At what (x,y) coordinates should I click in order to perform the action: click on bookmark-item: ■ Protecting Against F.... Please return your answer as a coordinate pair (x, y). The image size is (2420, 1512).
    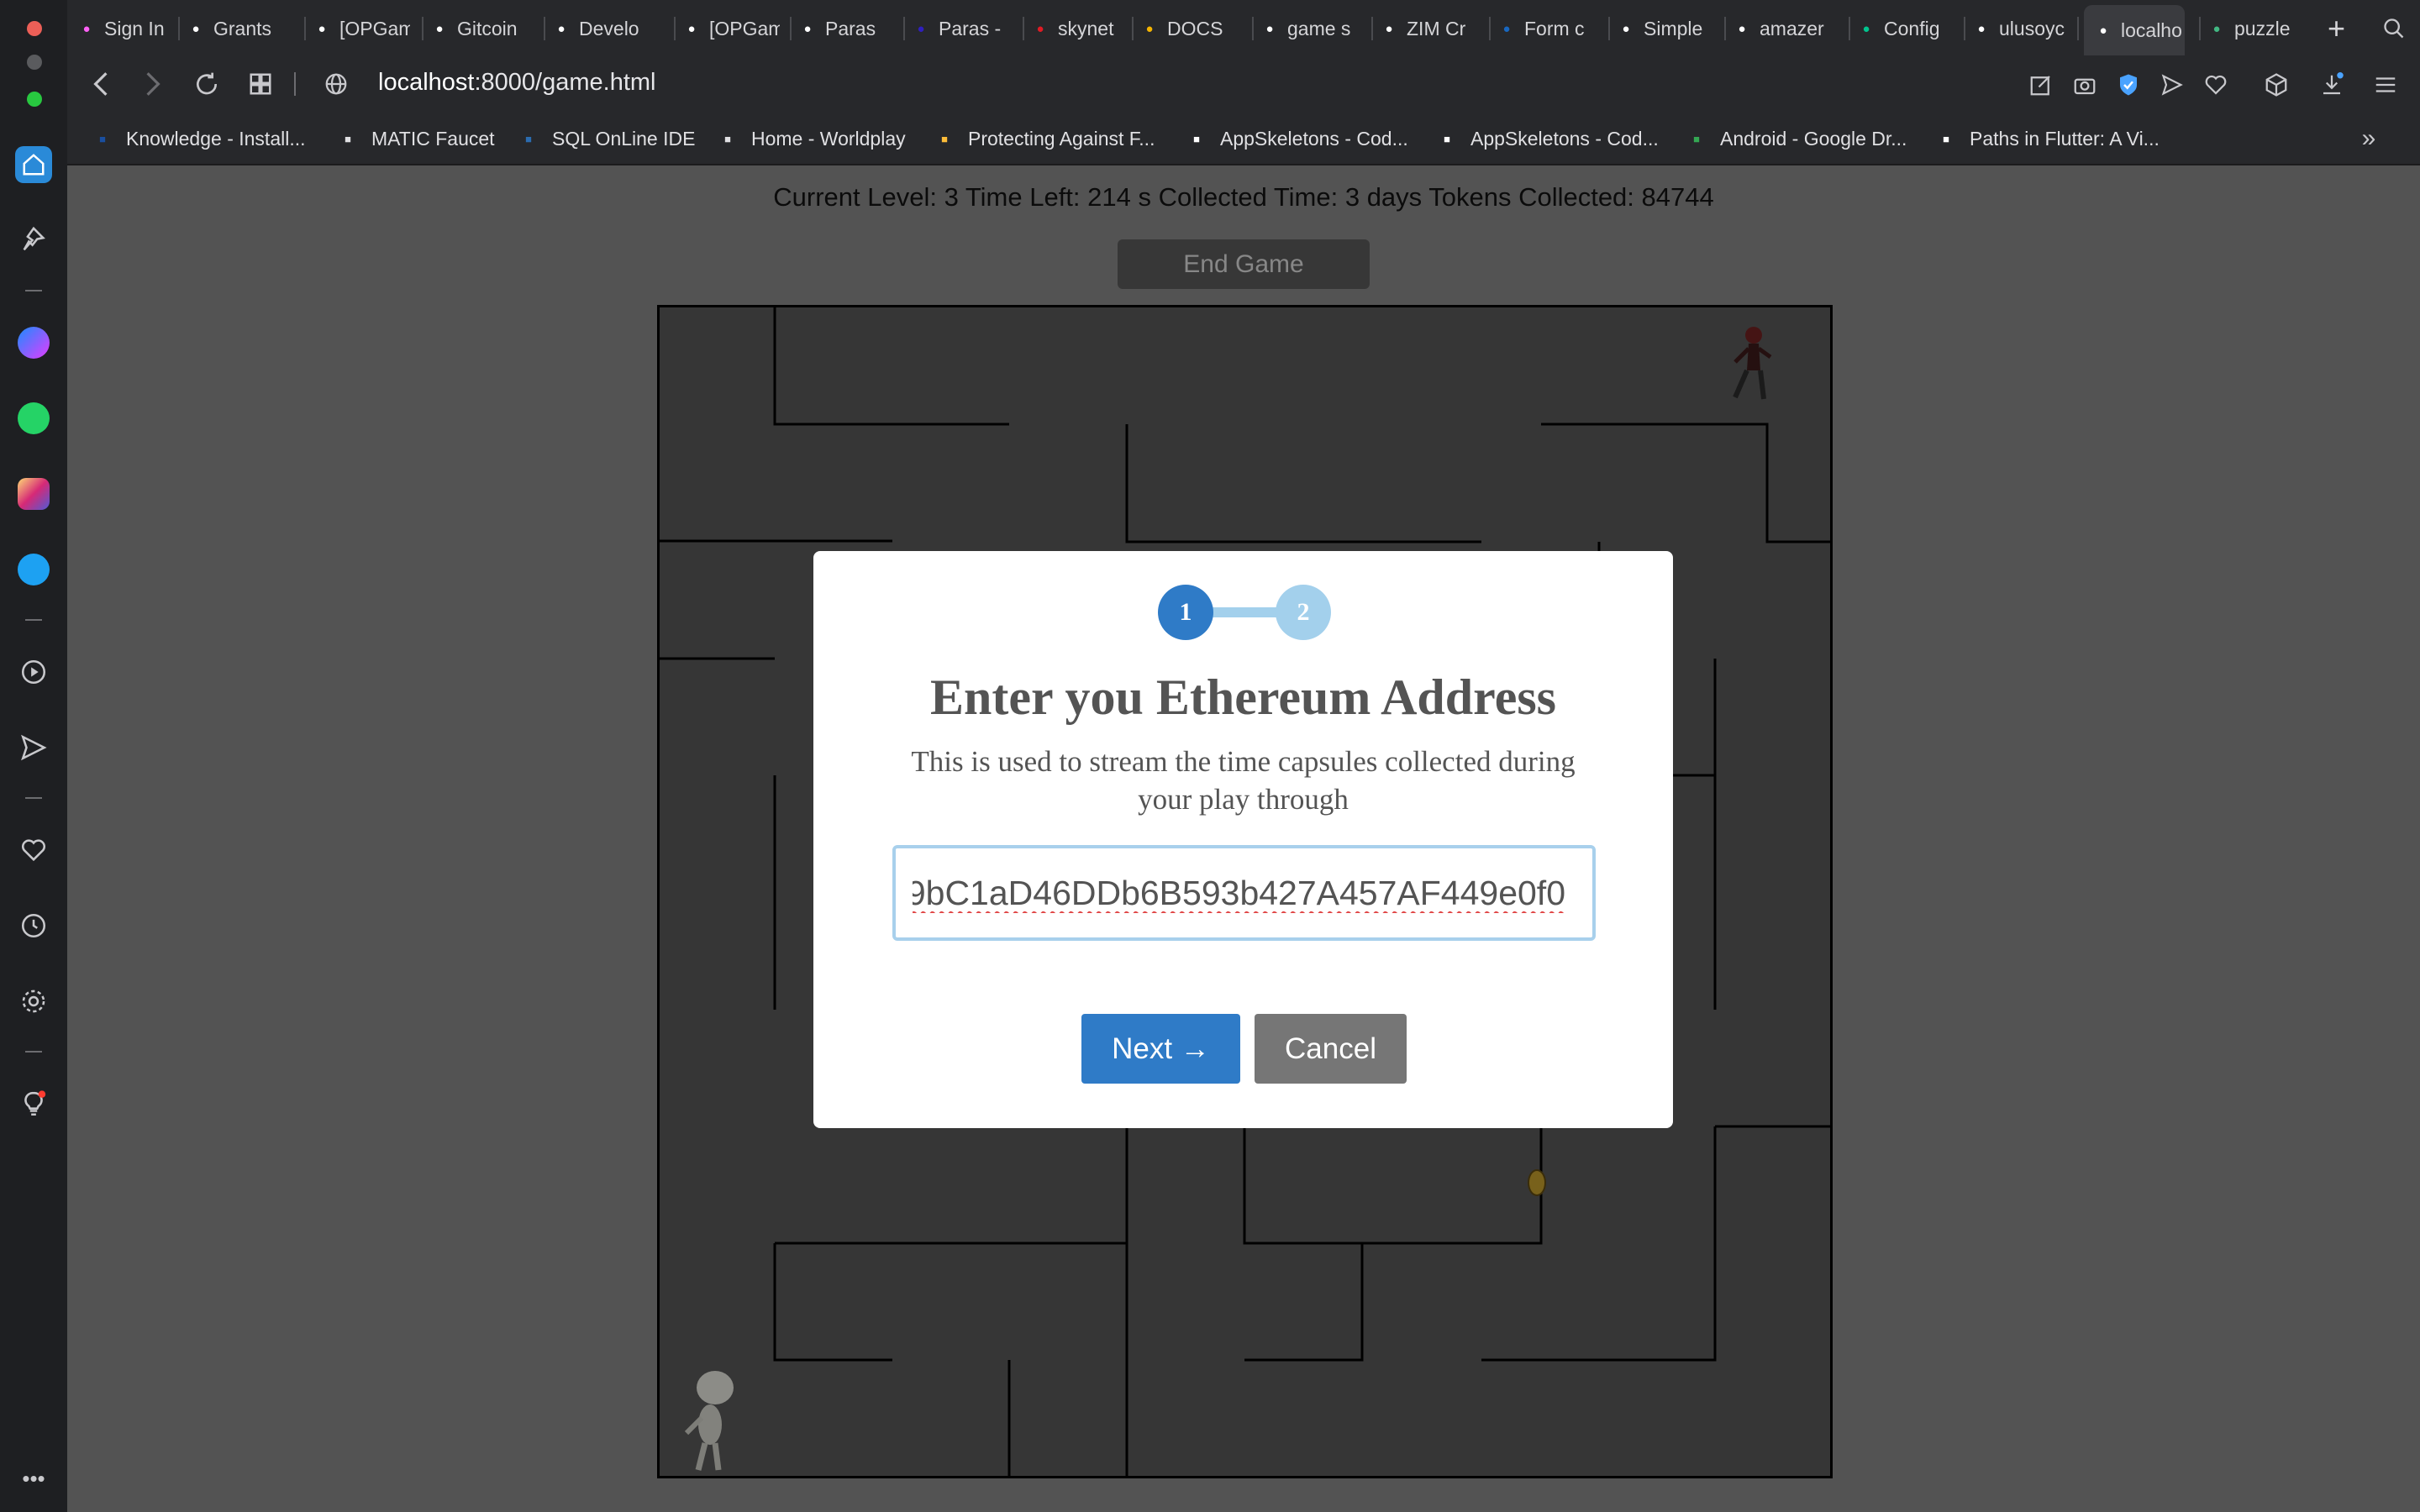
    Looking at the image, I should click on (1044, 138).